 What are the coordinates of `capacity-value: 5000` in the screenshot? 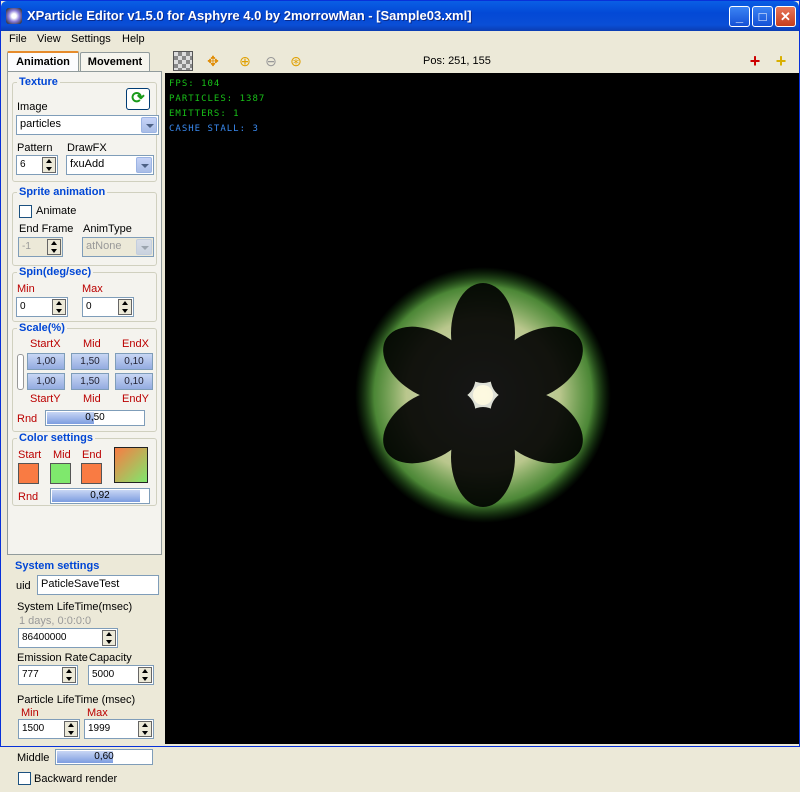 It's located at (103, 674).